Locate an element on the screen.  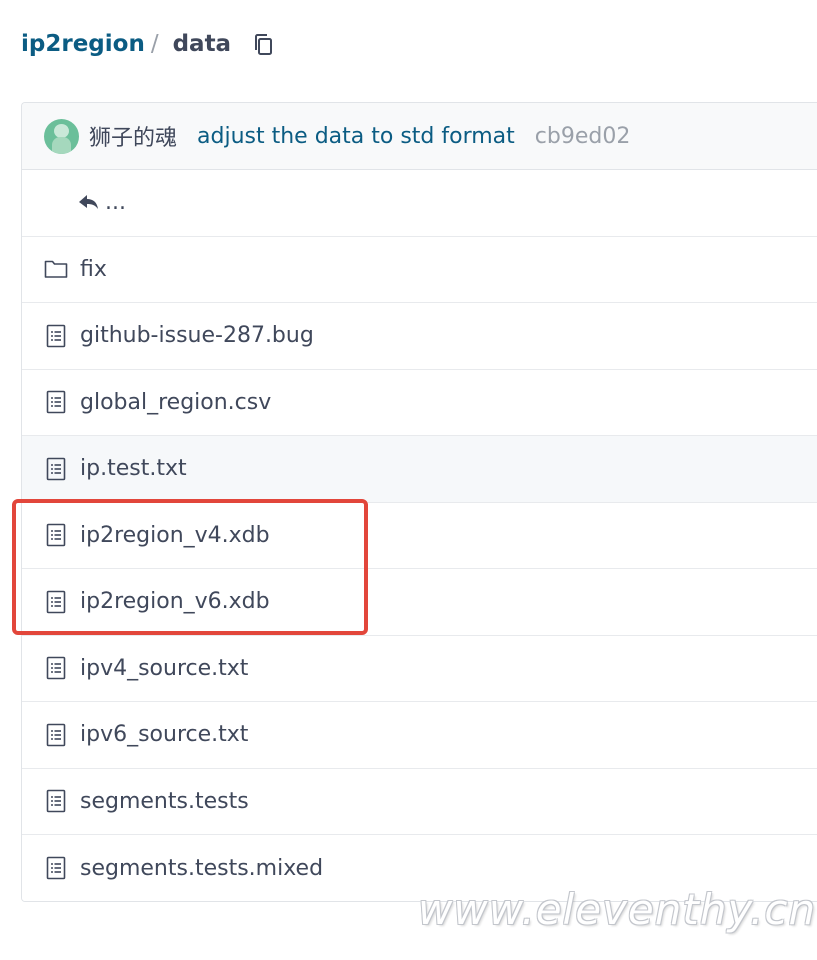
commit-sha-link: cb9ed02 is located at coordinates (583, 136).